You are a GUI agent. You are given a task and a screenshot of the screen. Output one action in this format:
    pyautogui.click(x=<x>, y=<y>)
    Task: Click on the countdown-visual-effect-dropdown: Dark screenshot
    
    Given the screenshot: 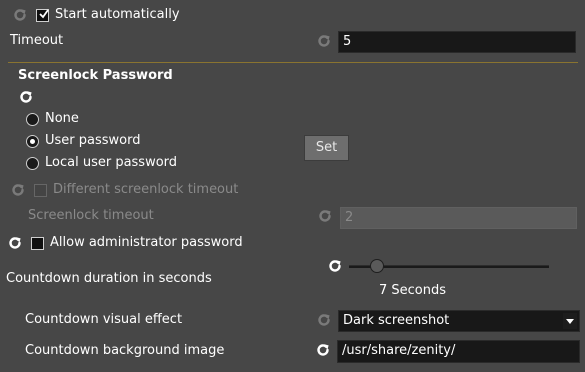 What is the action you would take?
    pyautogui.click(x=459, y=321)
    